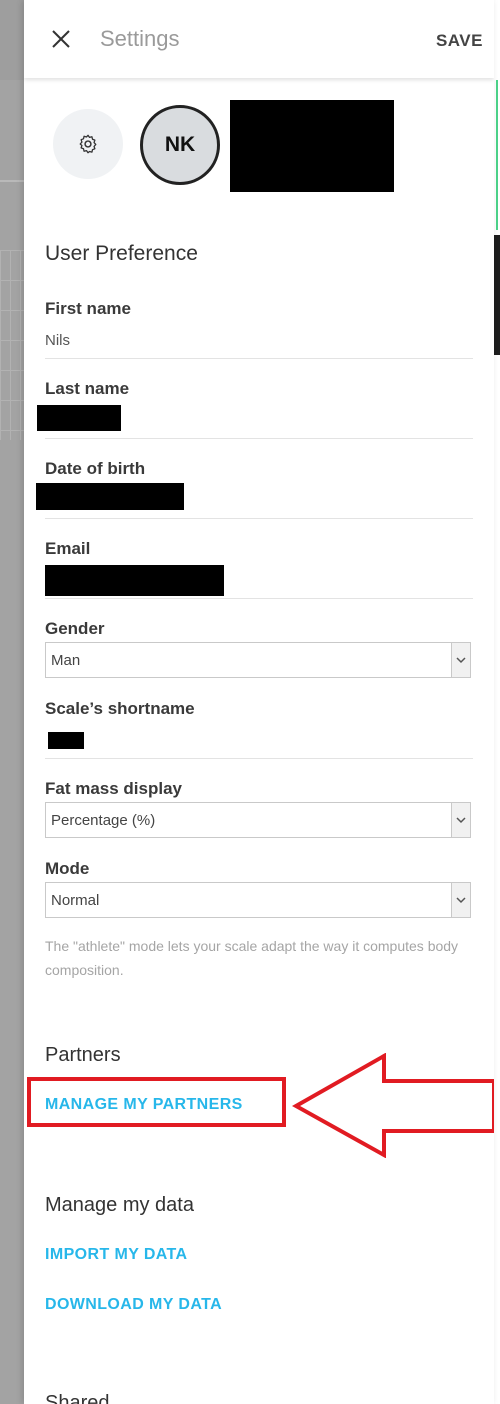  I want to click on dob-label: Date of birth, so click(95, 468).